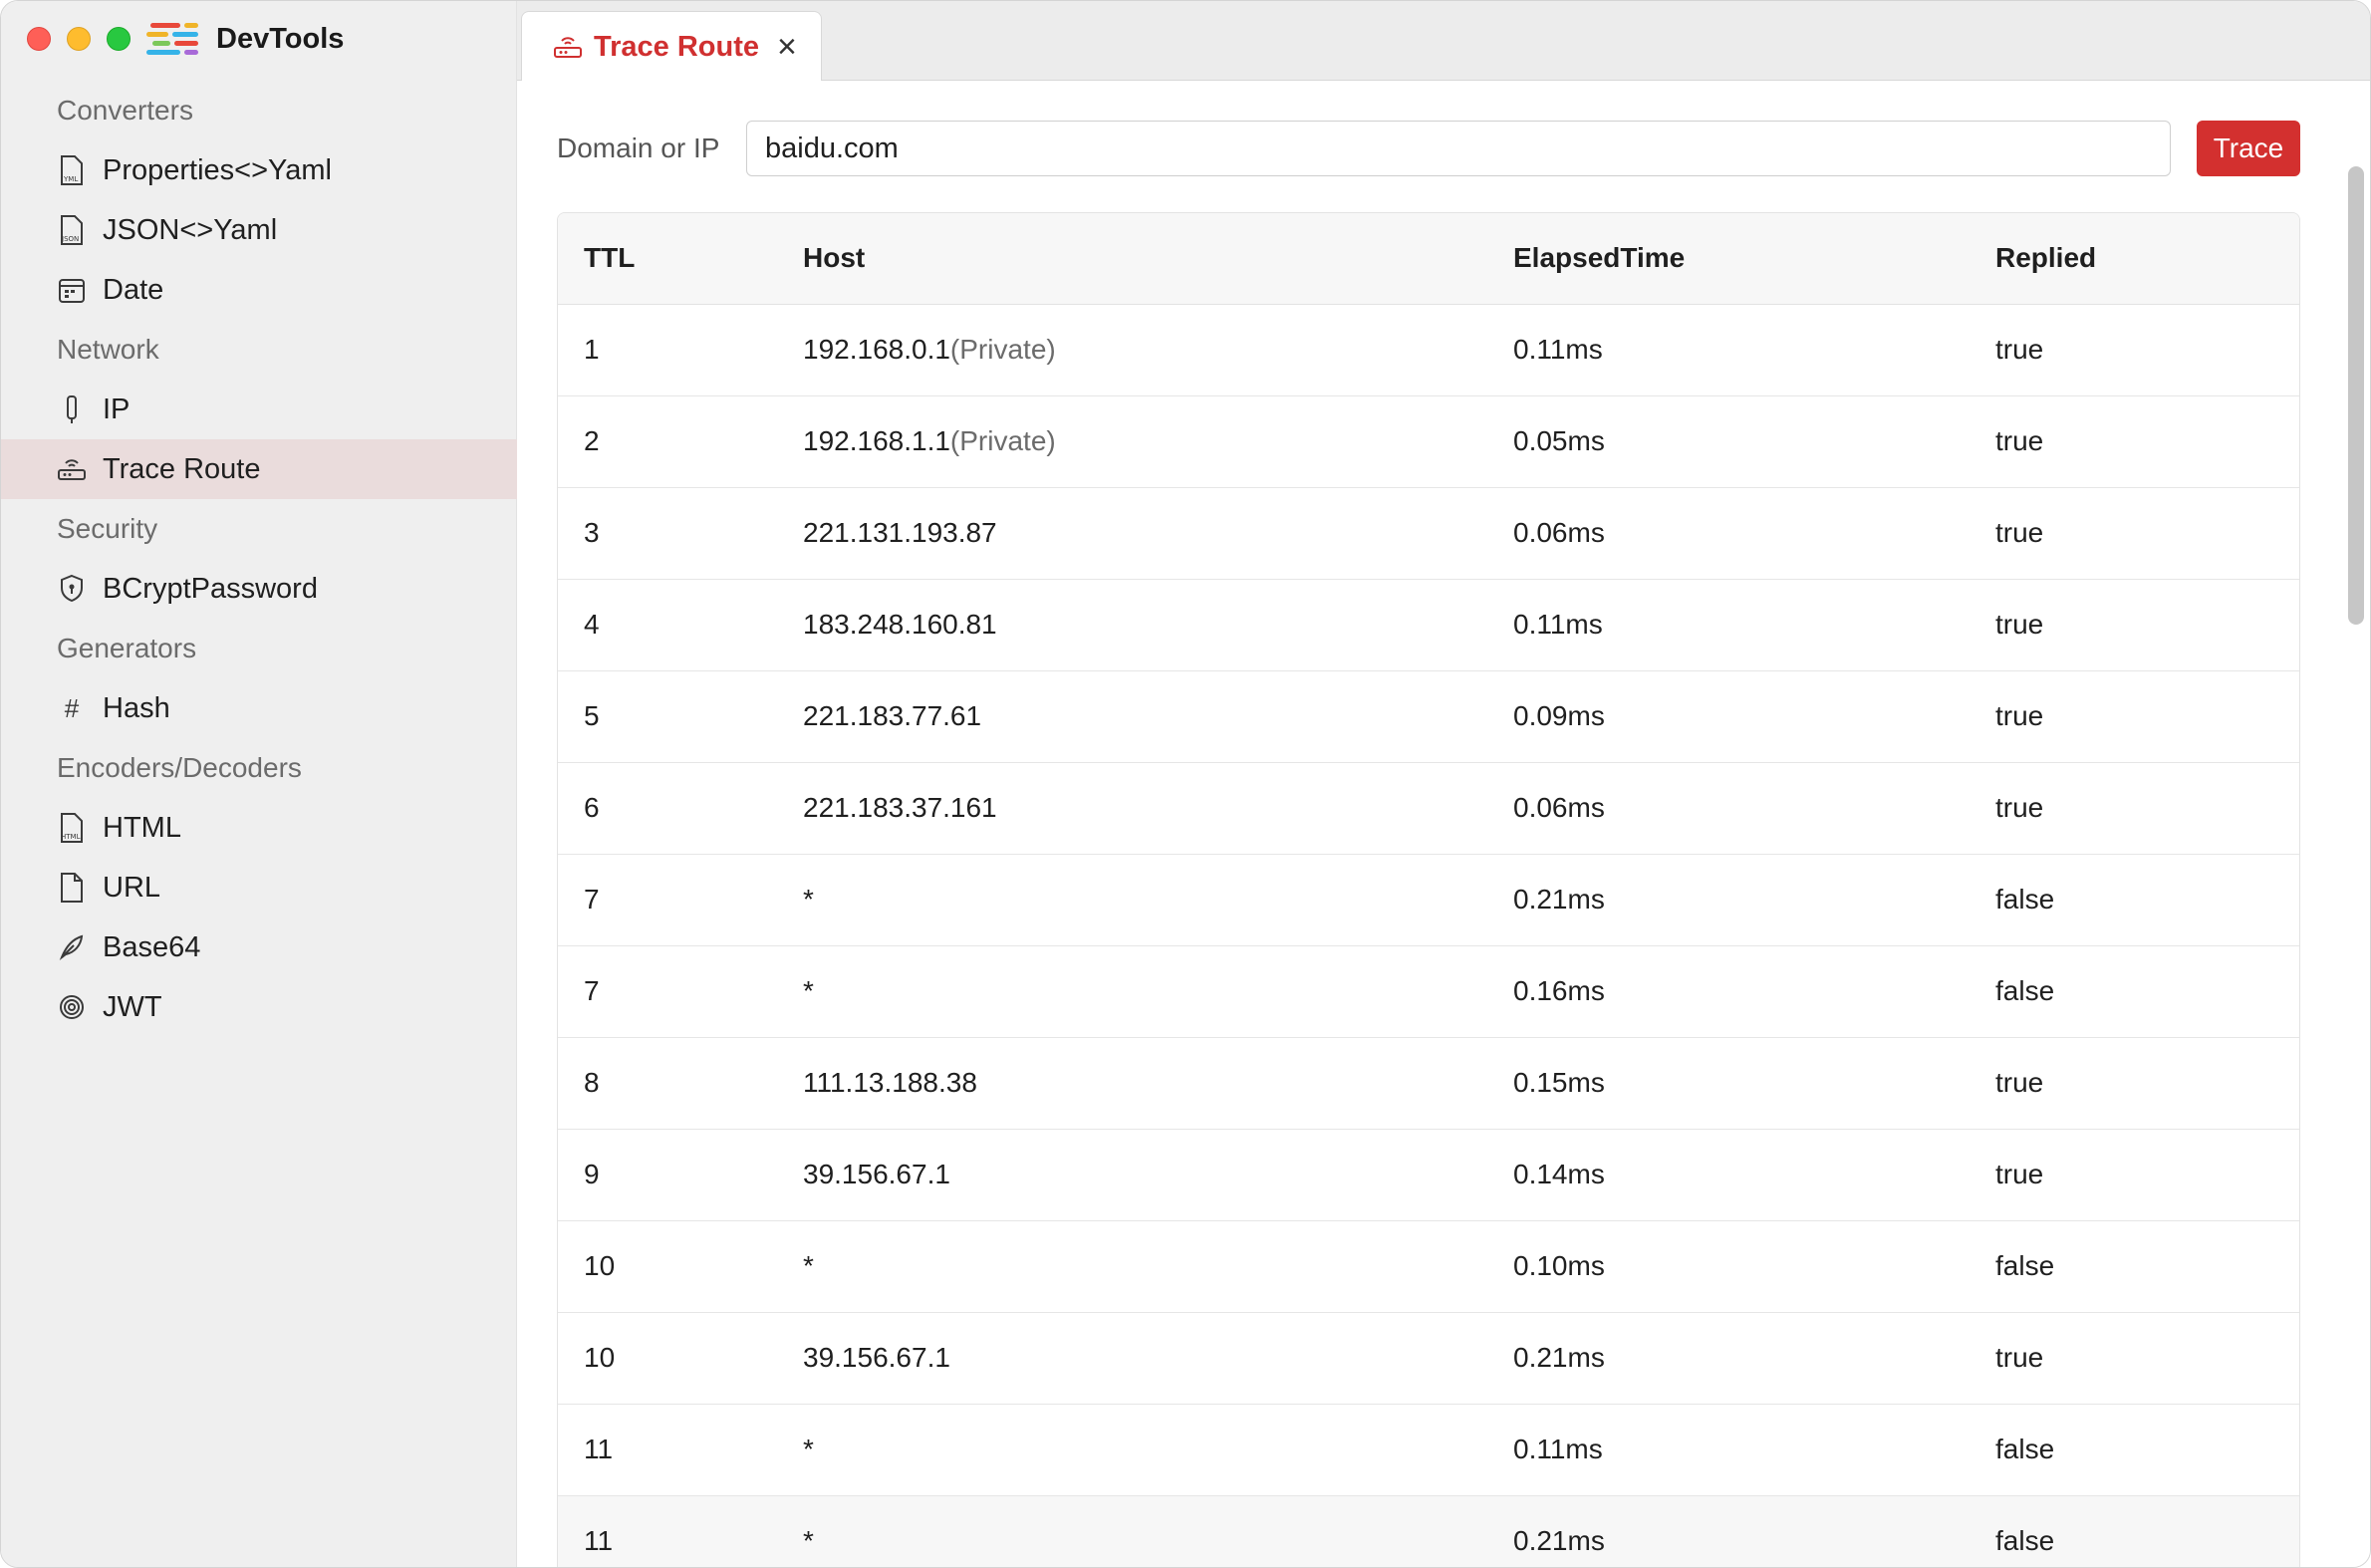 This screenshot has height=1568, width=2371. I want to click on sidebar-item-label: HTML, so click(142, 827).